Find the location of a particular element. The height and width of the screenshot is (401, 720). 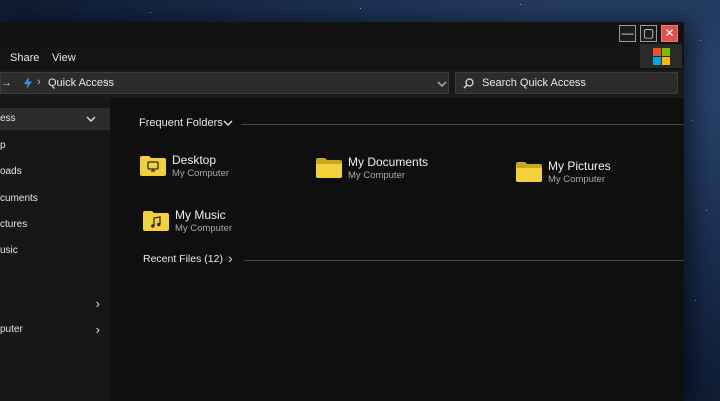

search-box: Search Quick Access is located at coordinates (566, 83).